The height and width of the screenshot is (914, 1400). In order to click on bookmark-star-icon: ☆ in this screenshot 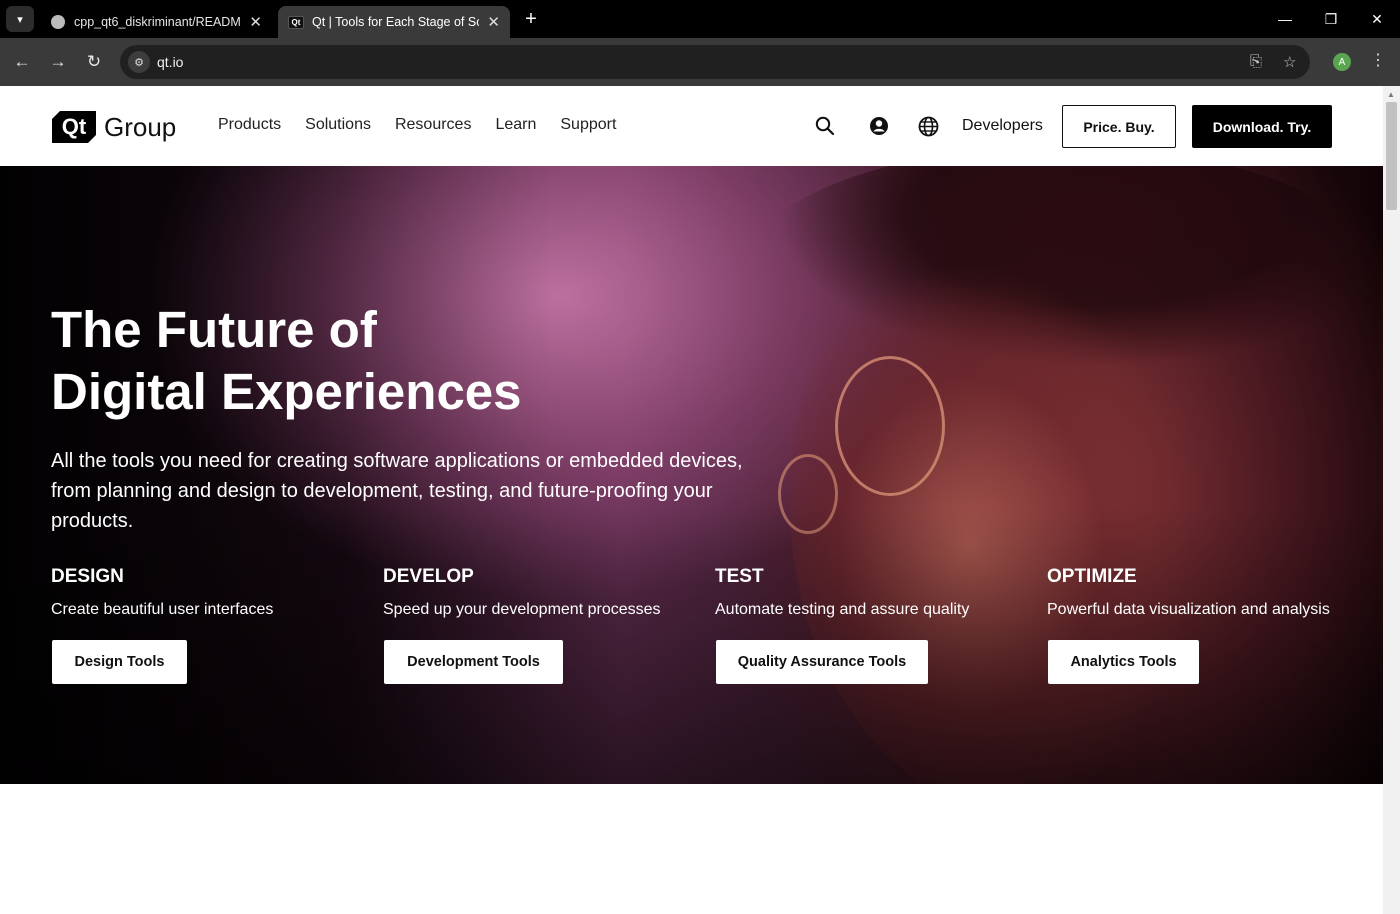, I will do `click(1289, 62)`.